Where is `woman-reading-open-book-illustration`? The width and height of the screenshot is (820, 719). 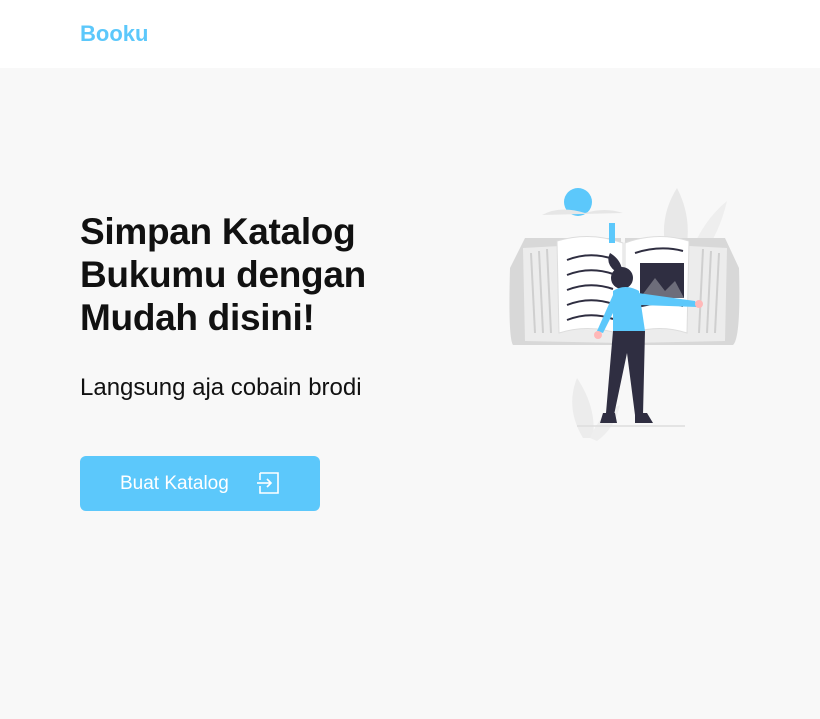 woman-reading-open-book-illustration is located at coordinates (625, 323).